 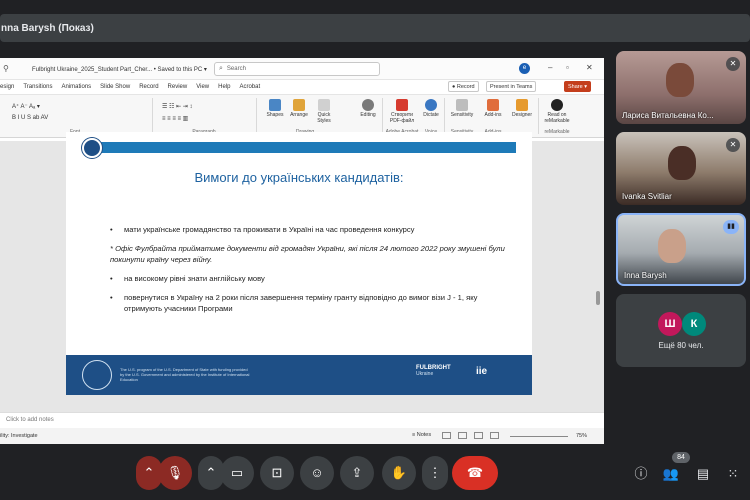 I want to click on speaking-icon: ▮▮, so click(x=731, y=227).